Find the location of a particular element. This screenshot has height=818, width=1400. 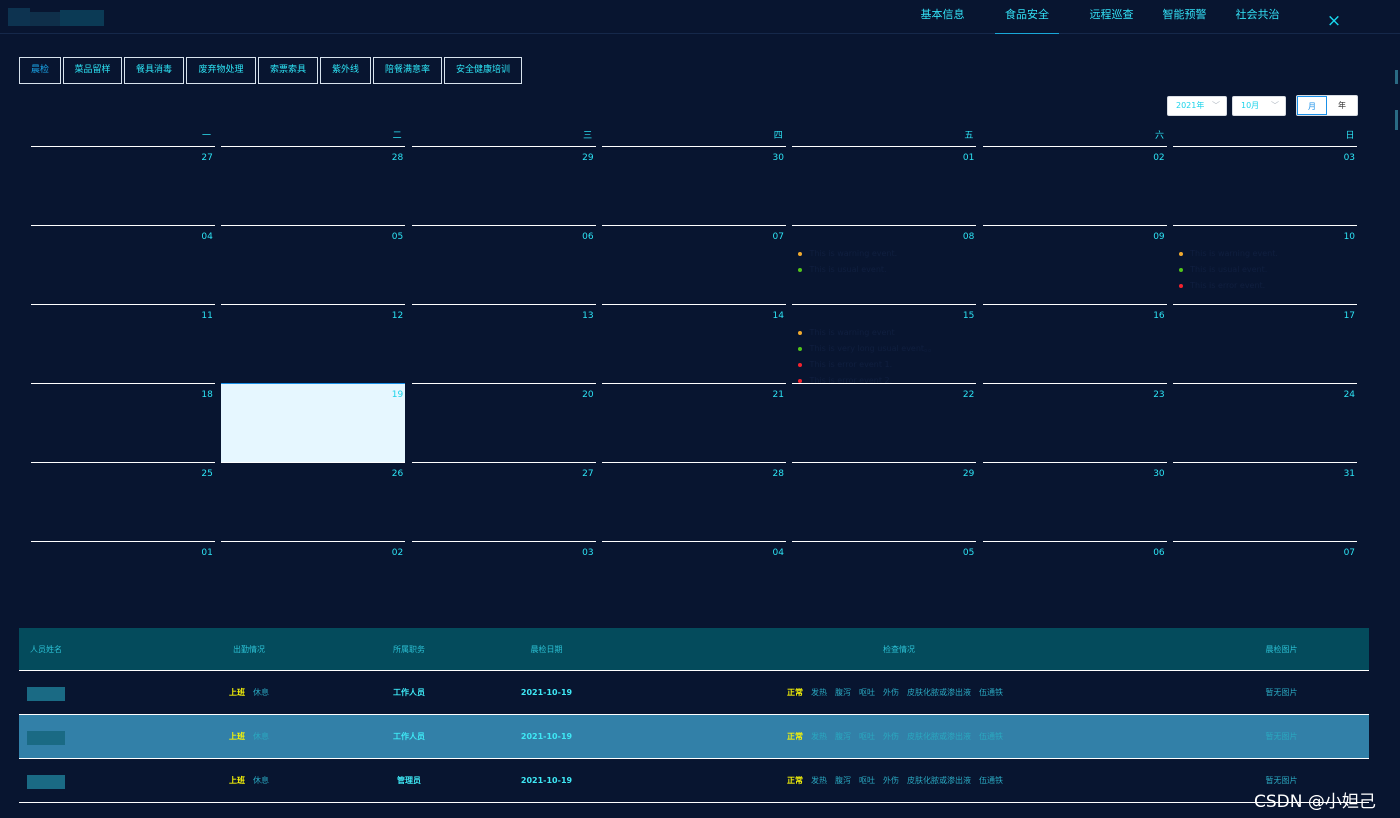

event-item: This is warning event is located at coordinates (867, 333).